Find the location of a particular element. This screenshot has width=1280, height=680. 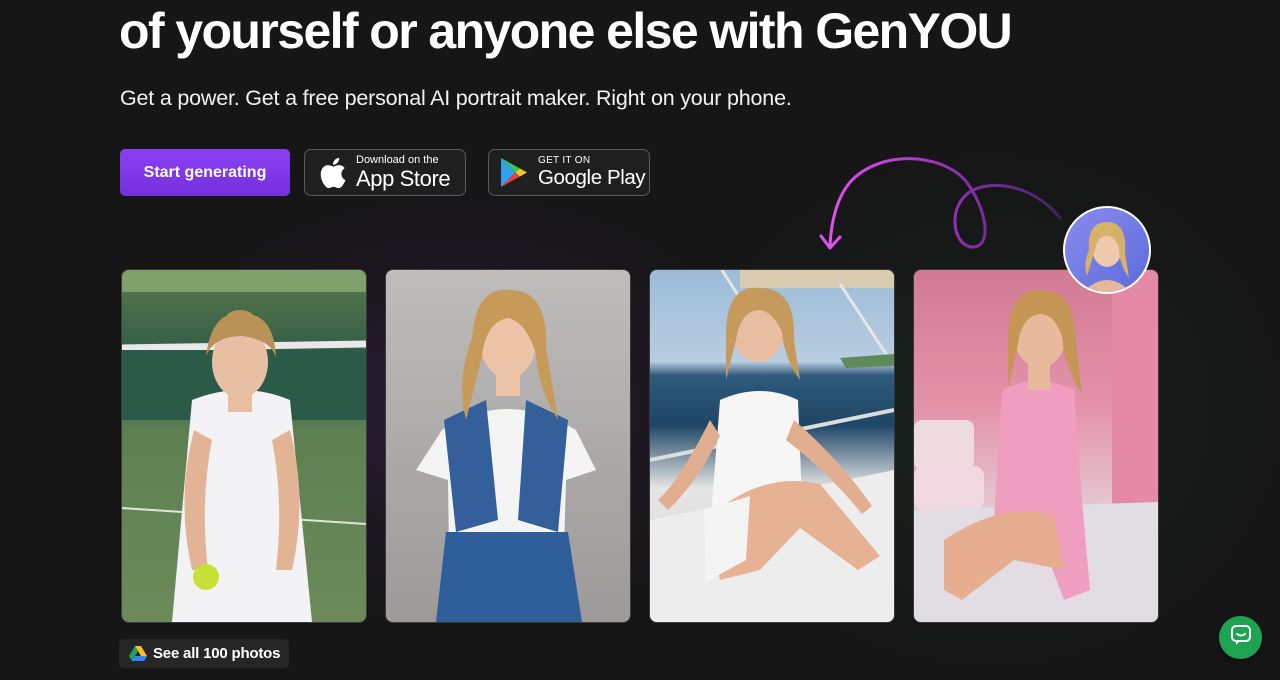

google-play-large-label: Google Play is located at coordinates (592, 178).